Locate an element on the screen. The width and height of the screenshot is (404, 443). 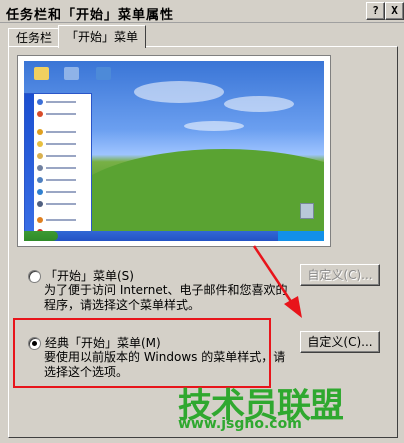
log-off-icon is located at coordinates (40, 220).